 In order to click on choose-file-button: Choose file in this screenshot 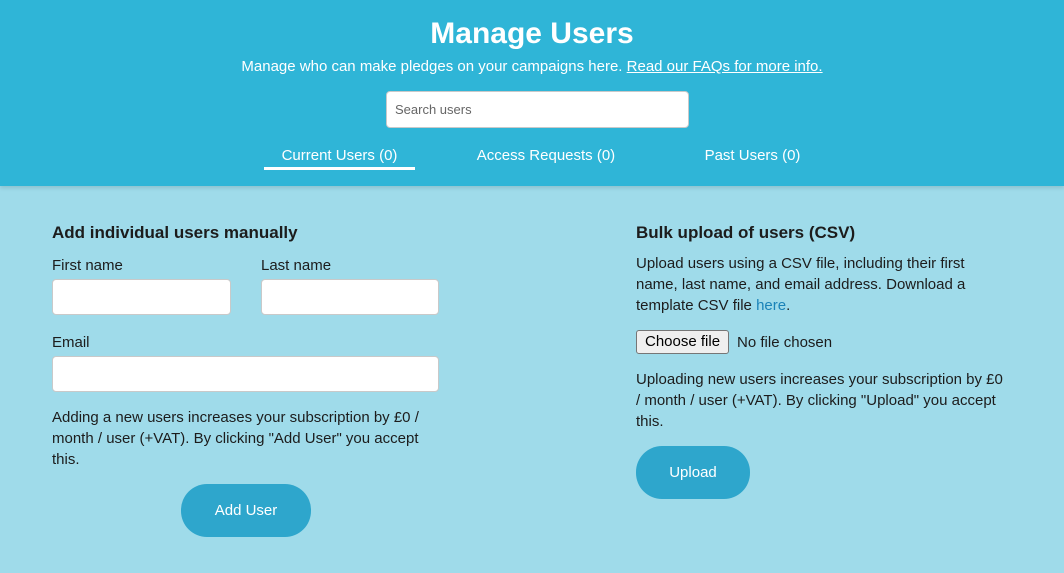, I will do `click(683, 342)`.